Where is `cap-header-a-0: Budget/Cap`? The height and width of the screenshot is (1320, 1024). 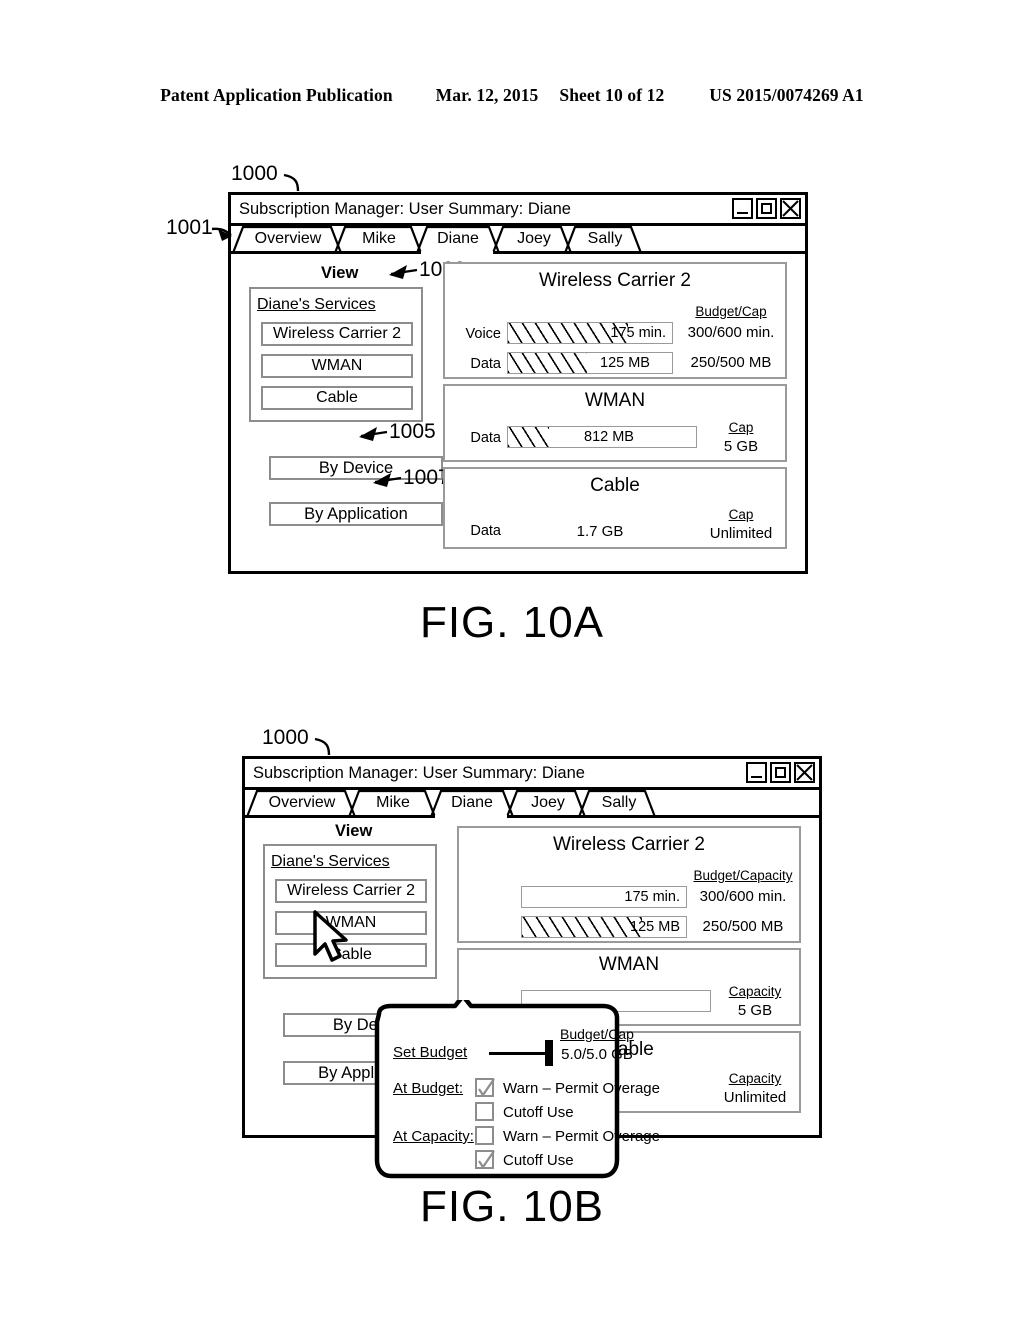 cap-header-a-0: Budget/Cap is located at coordinates (731, 311).